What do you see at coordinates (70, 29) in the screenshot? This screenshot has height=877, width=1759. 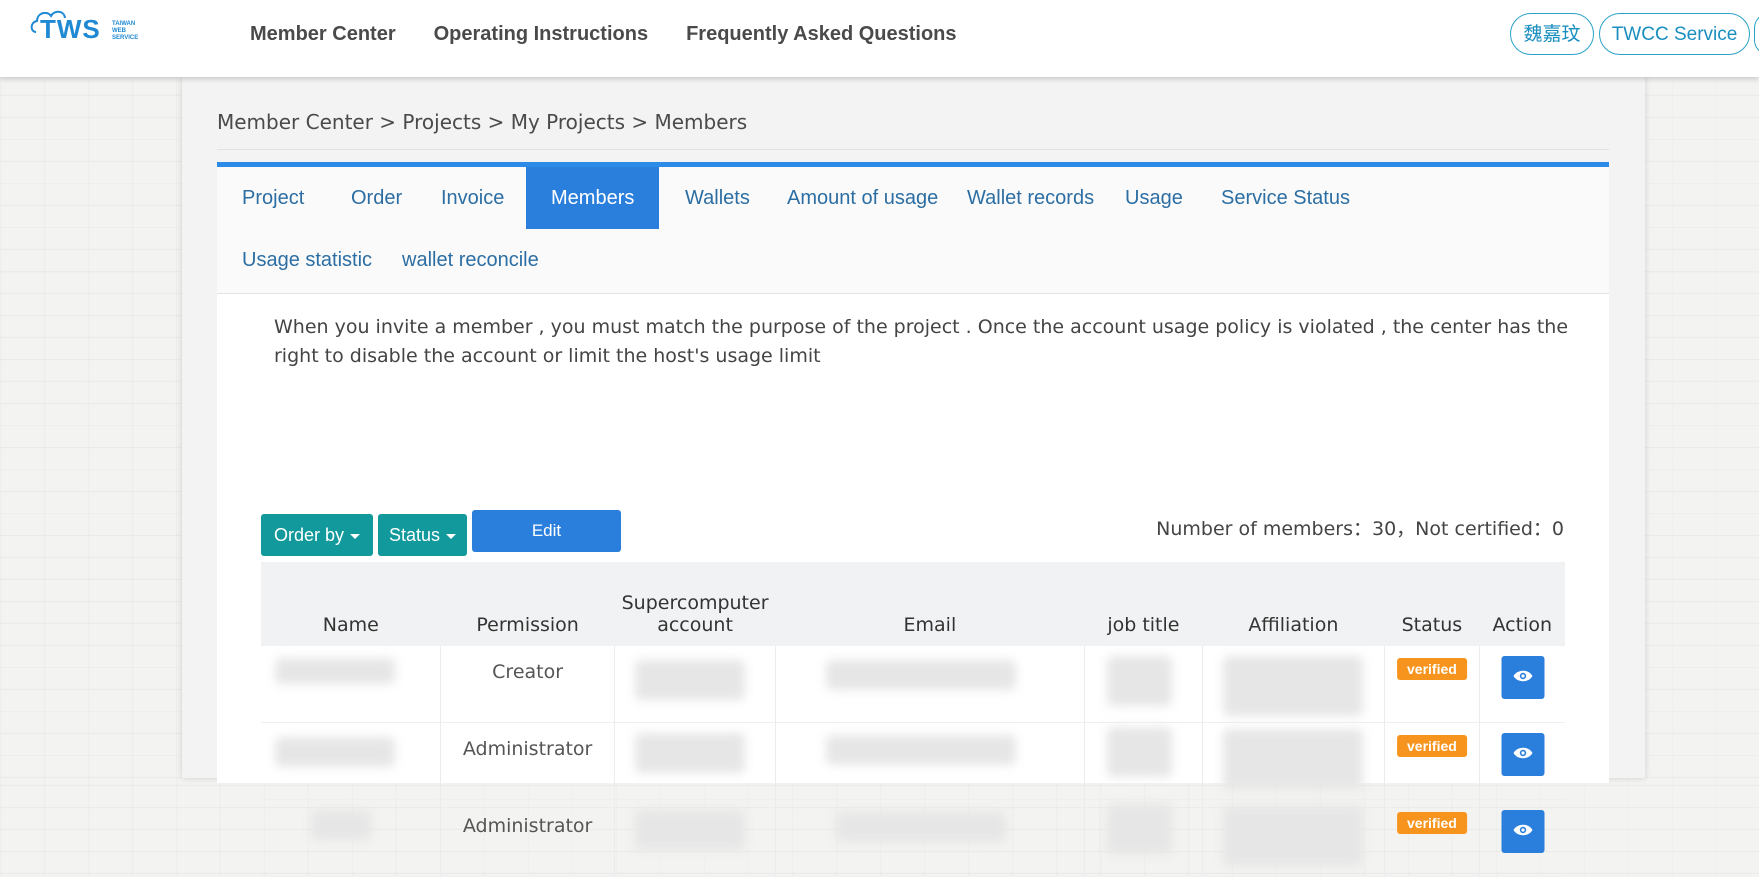 I see `logo-text: TWS` at bounding box center [70, 29].